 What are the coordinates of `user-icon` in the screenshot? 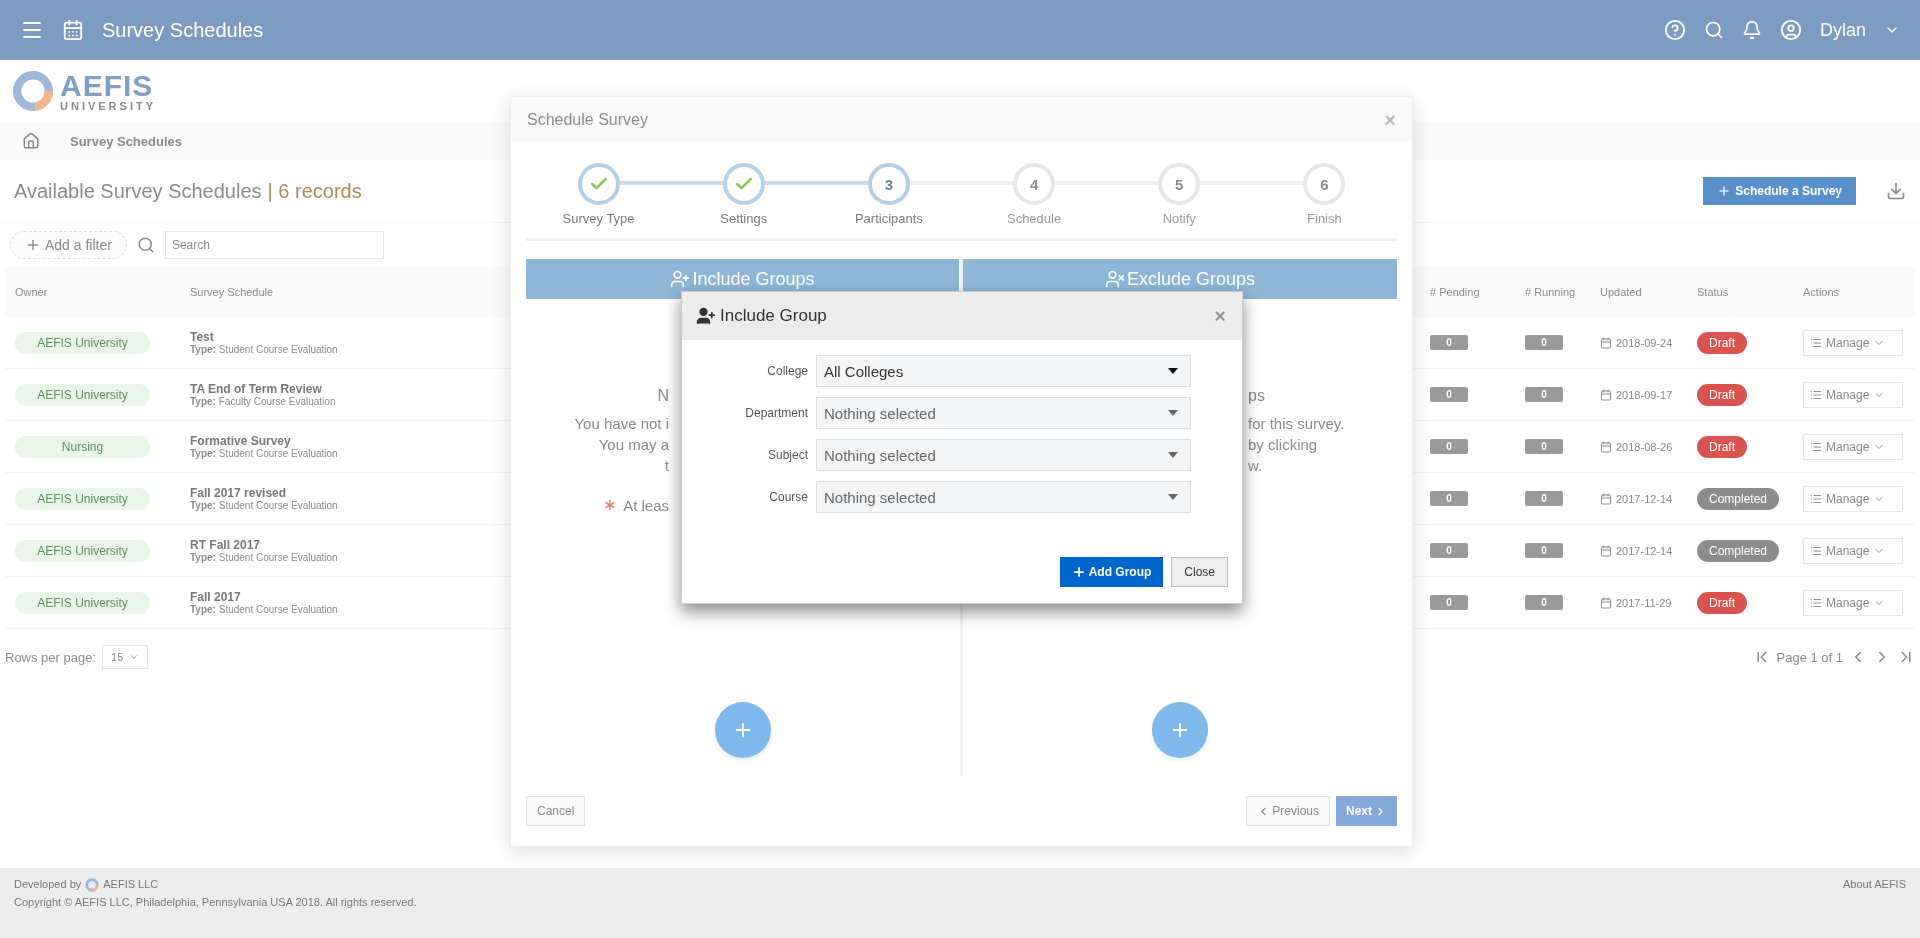 It's located at (1790, 30).